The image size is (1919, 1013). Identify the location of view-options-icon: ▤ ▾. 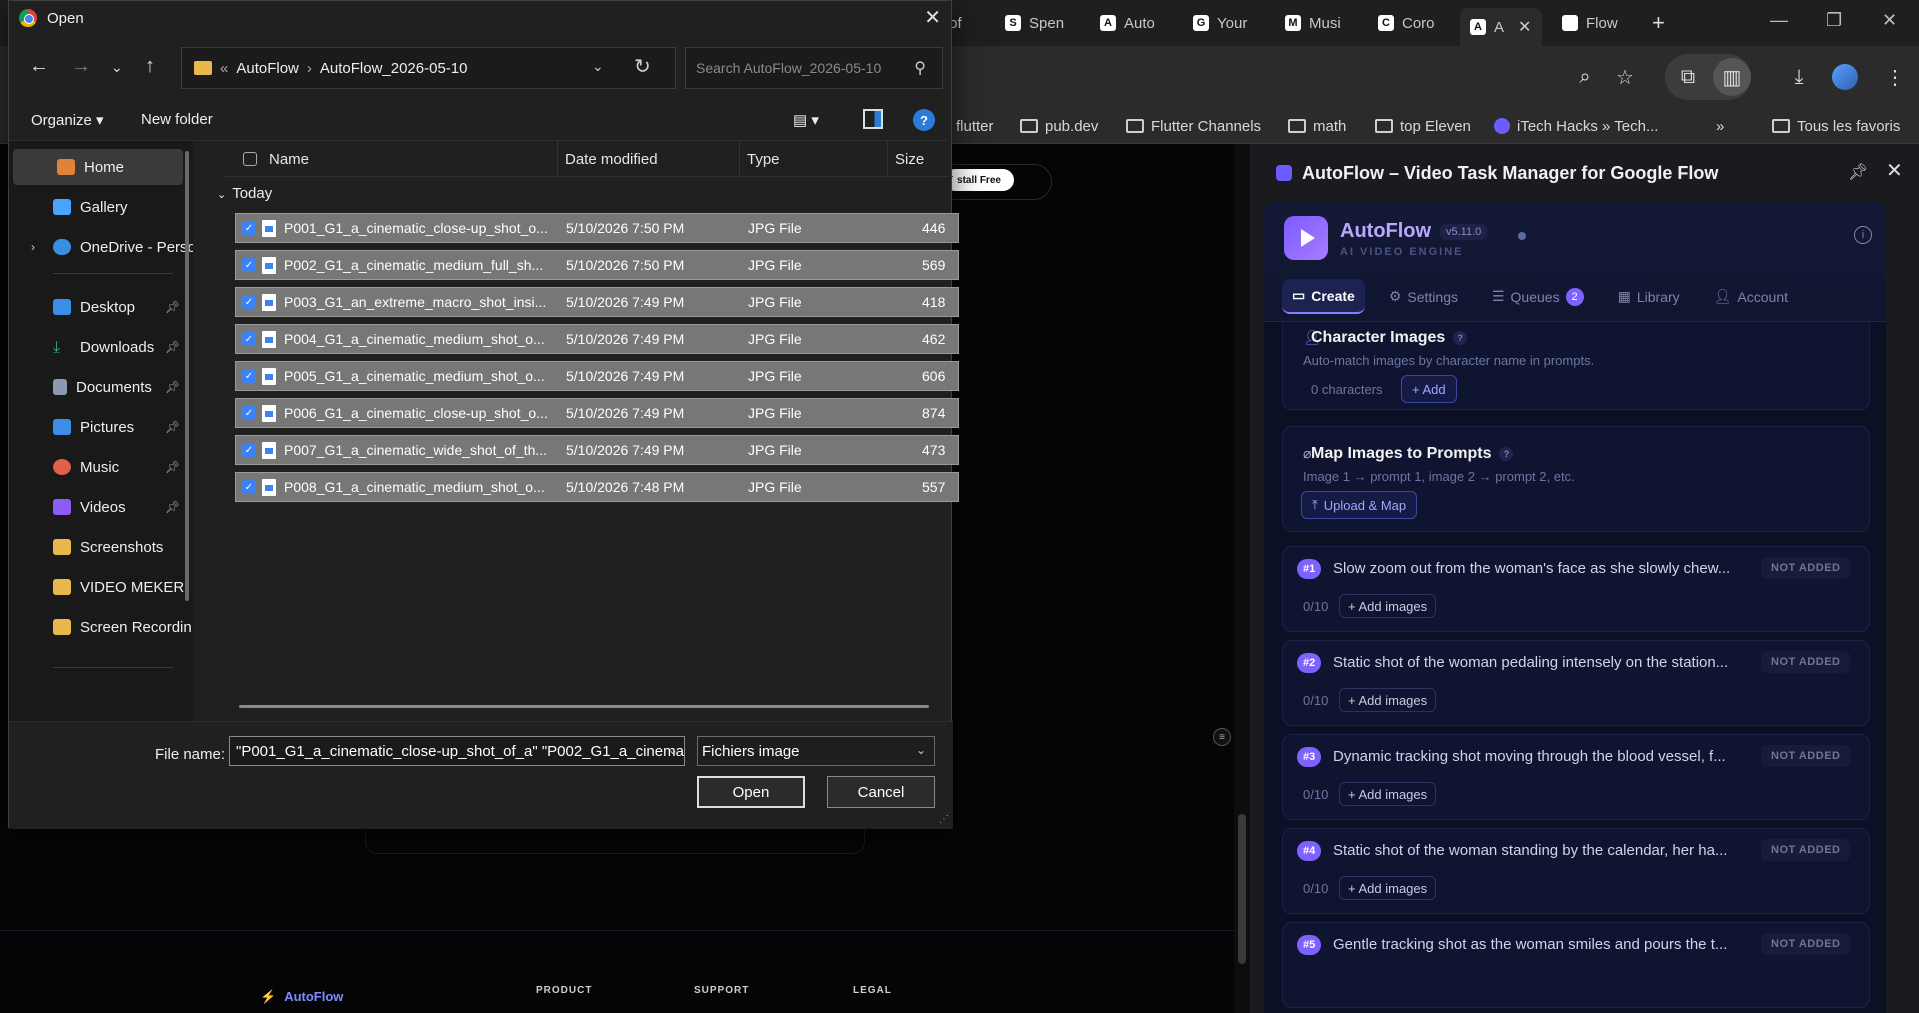
(806, 120).